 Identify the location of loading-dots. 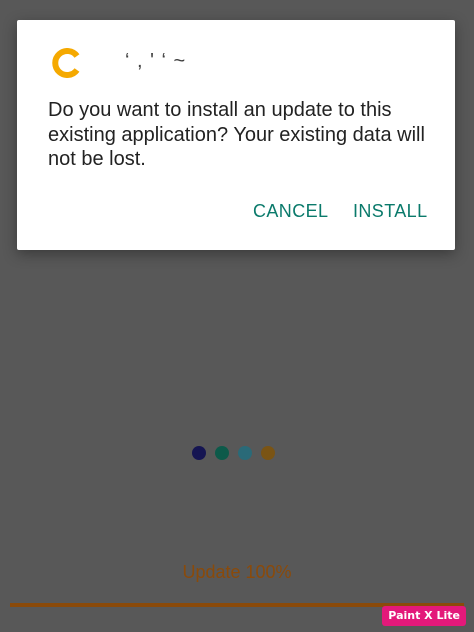
(237, 453).